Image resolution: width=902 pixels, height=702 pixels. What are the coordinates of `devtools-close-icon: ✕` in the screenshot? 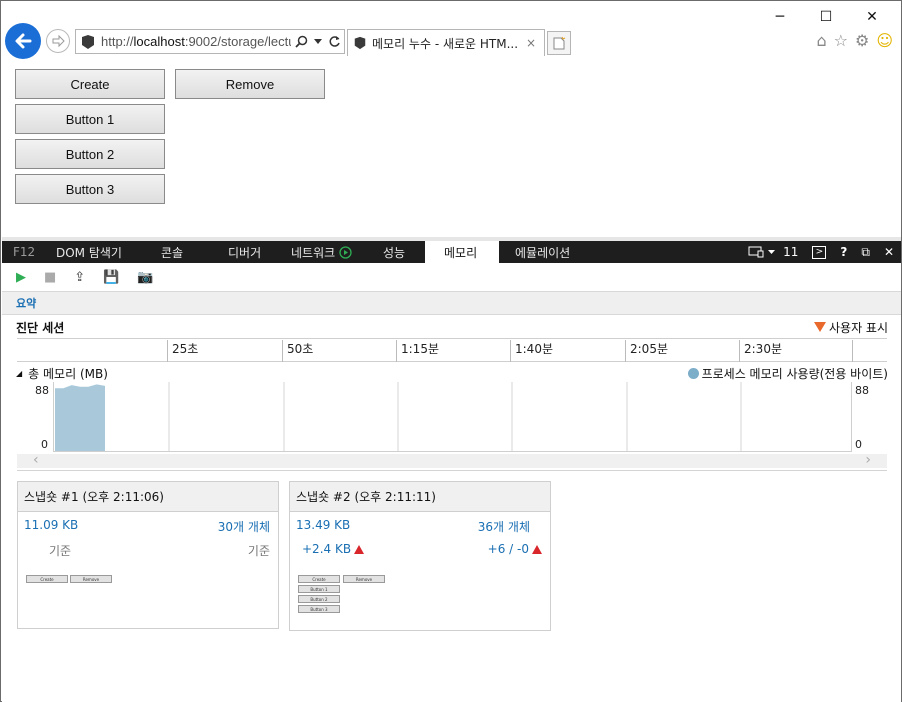 It's located at (889, 252).